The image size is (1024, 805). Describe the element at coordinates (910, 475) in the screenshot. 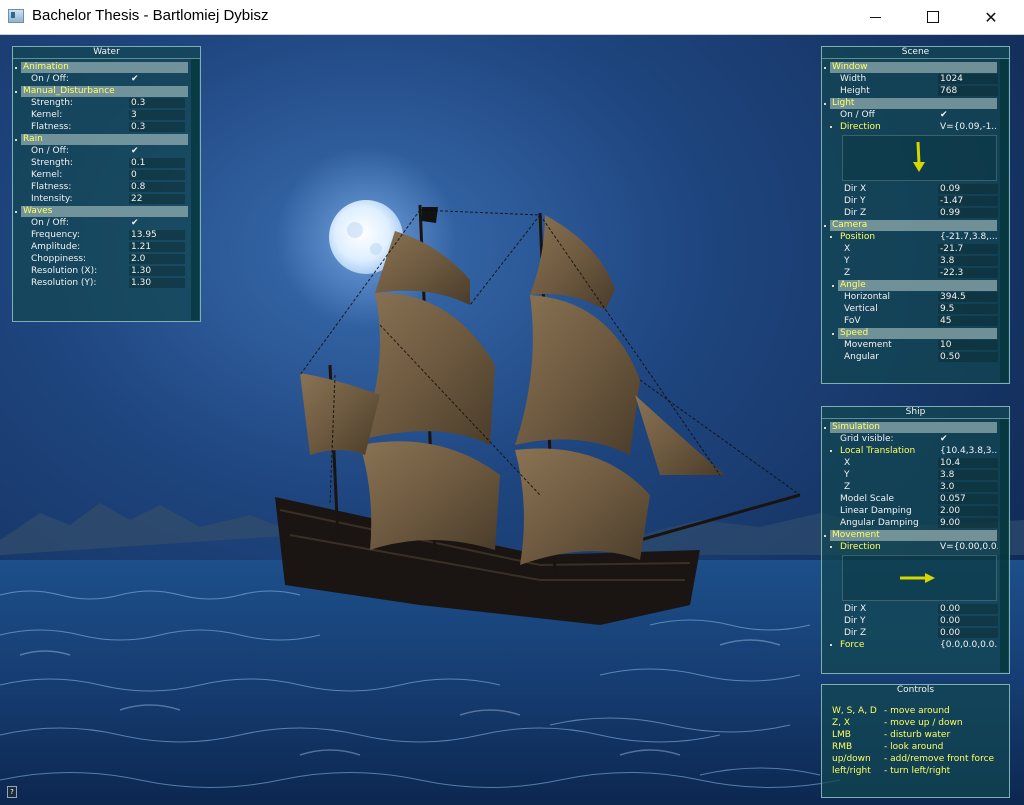

I see `row-ship-y: Y 3.8` at that location.